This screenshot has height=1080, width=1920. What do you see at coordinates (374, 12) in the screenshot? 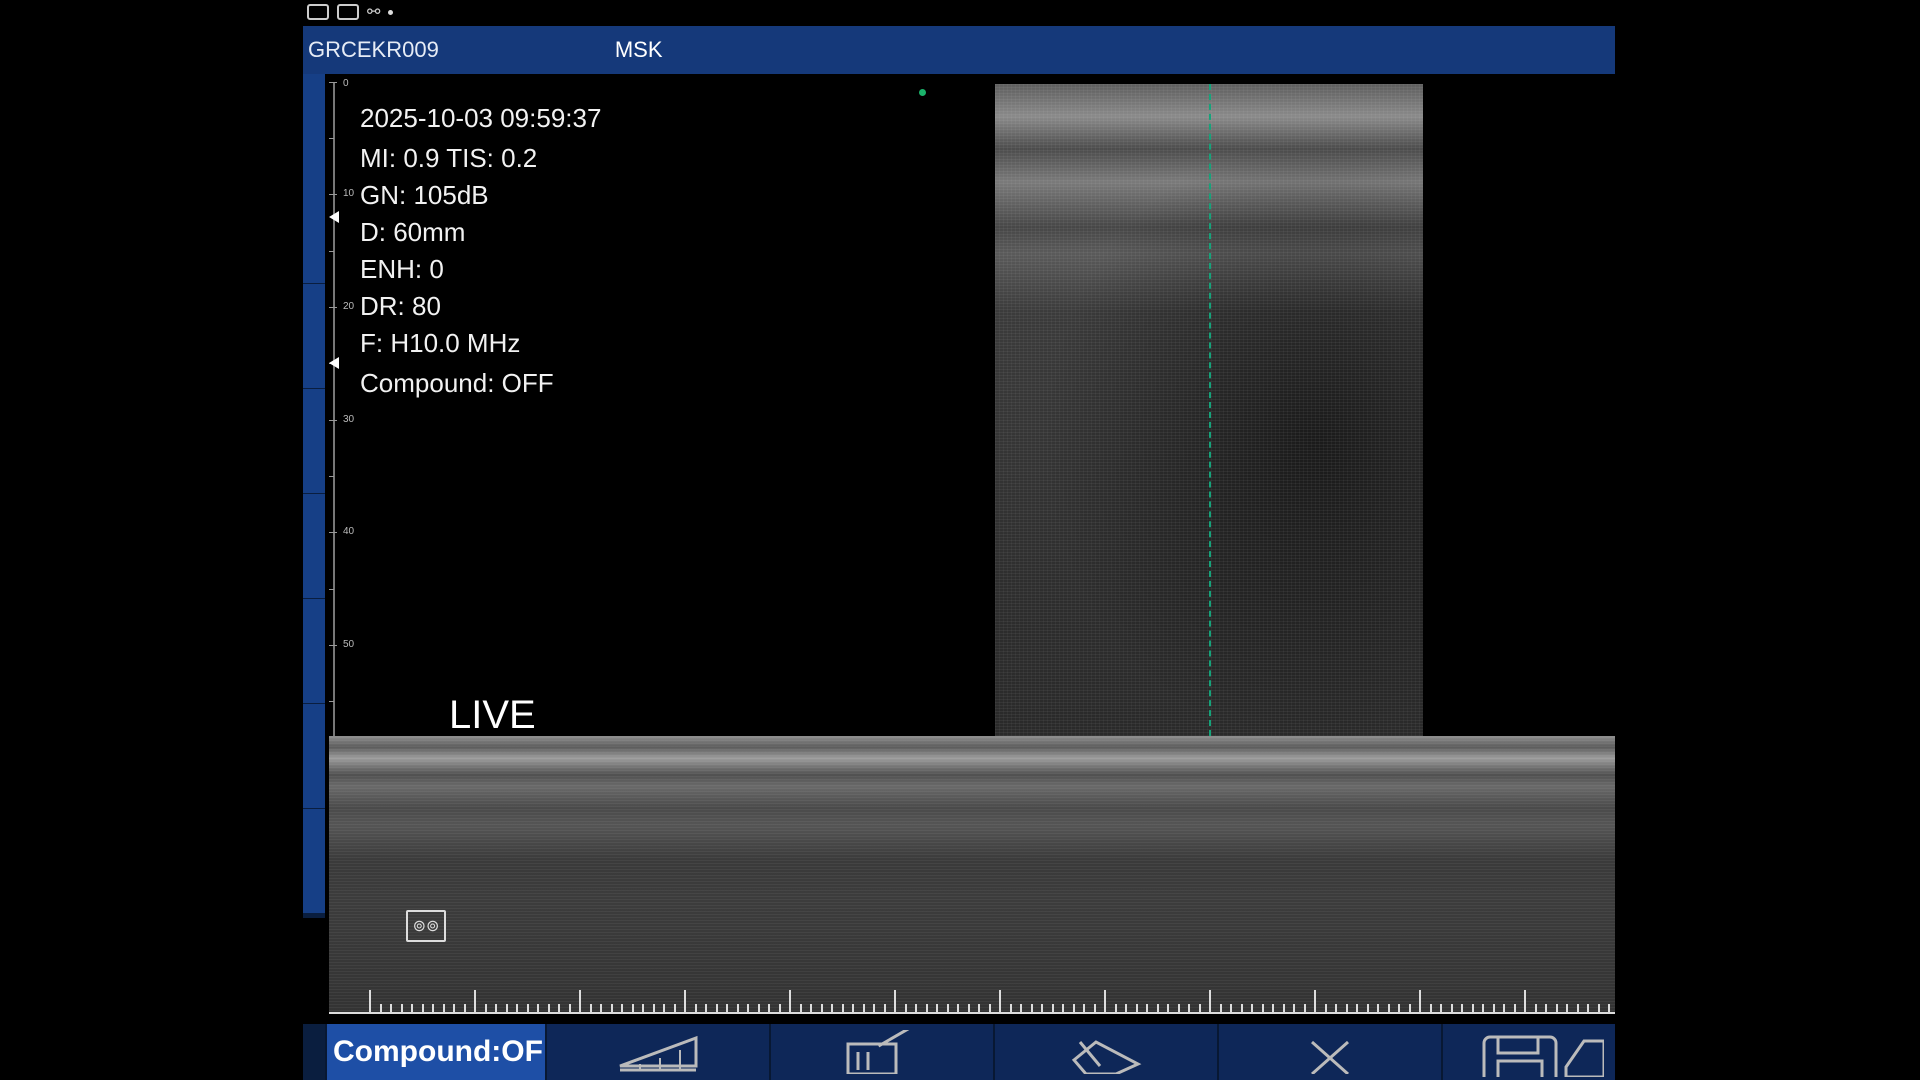
I see `link-icon: ⚯` at bounding box center [374, 12].